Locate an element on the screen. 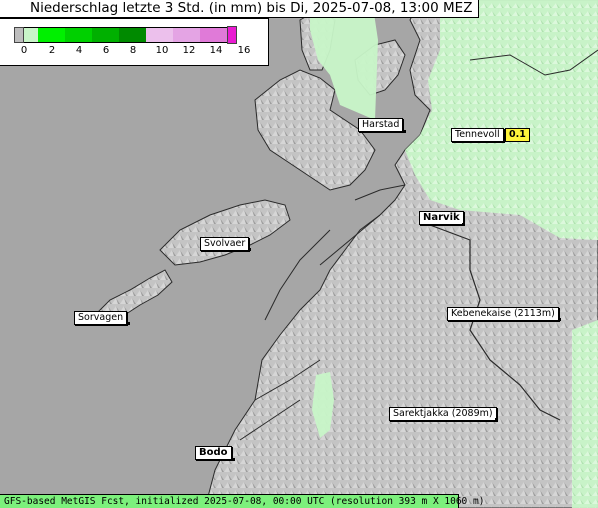 This screenshot has height=508, width=598. precip-area-east is located at coordinates (585, 414).